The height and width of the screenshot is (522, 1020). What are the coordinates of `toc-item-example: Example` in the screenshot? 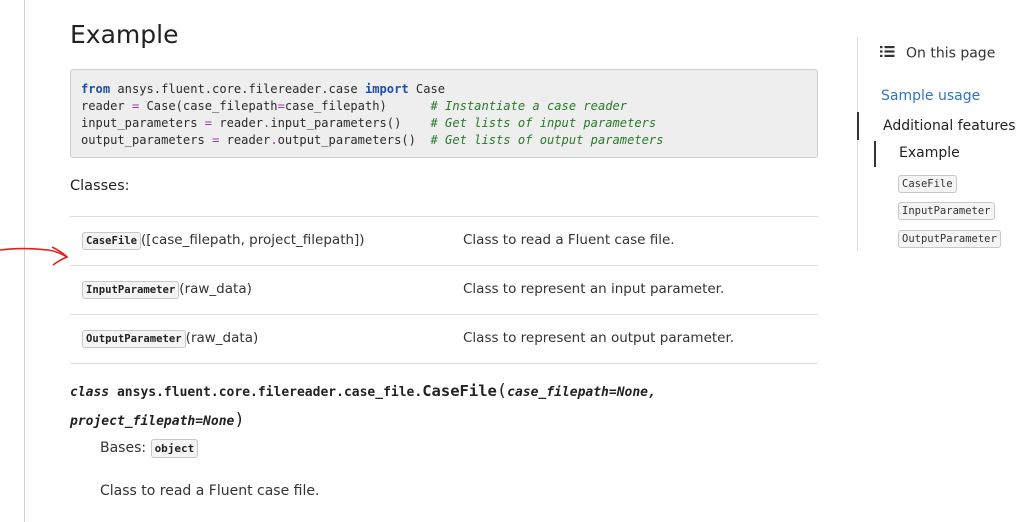 It's located at (929, 153).